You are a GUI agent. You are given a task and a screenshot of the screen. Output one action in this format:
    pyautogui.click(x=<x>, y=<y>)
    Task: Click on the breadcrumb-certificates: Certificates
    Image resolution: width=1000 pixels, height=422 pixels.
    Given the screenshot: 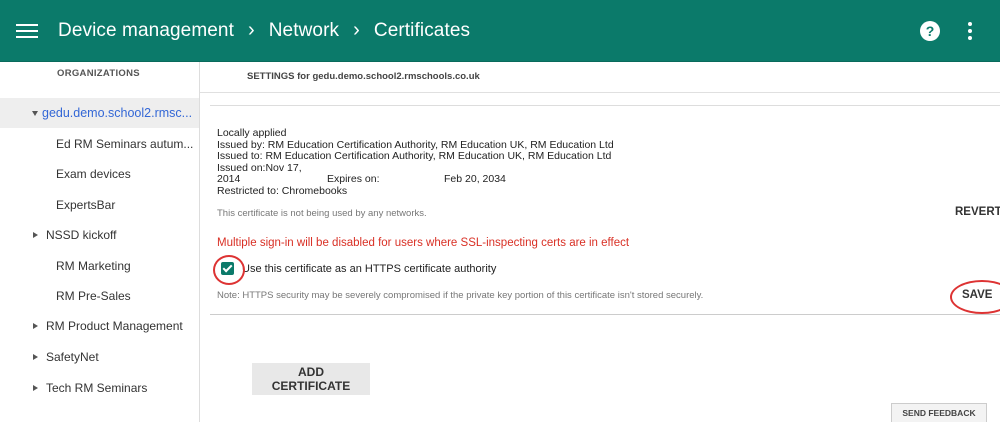 What is the action you would take?
    pyautogui.click(x=422, y=30)
    